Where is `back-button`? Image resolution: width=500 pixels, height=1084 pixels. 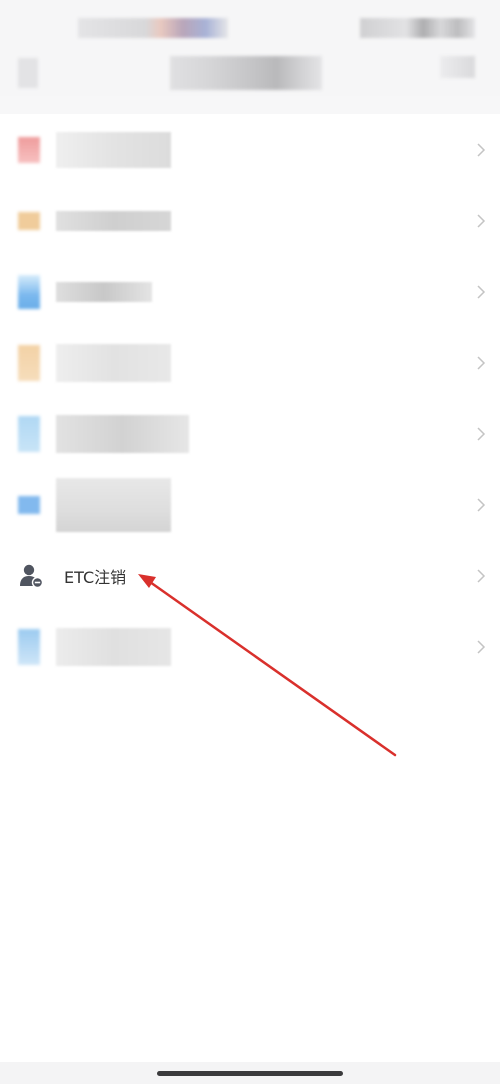
back-button is located at coordinates (28, 73).